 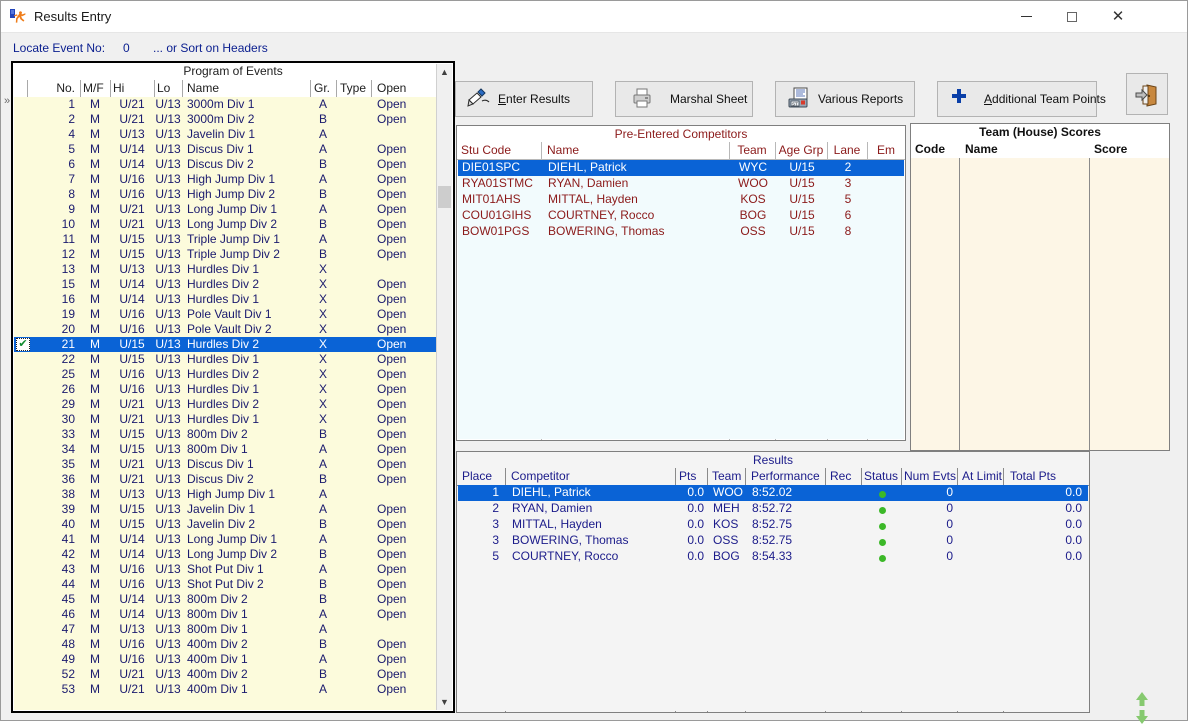 I want to click on pre-entered-row: MIT01AHS MITTAL, Hayden KOS U/15 5, so click(x=681, y=200).